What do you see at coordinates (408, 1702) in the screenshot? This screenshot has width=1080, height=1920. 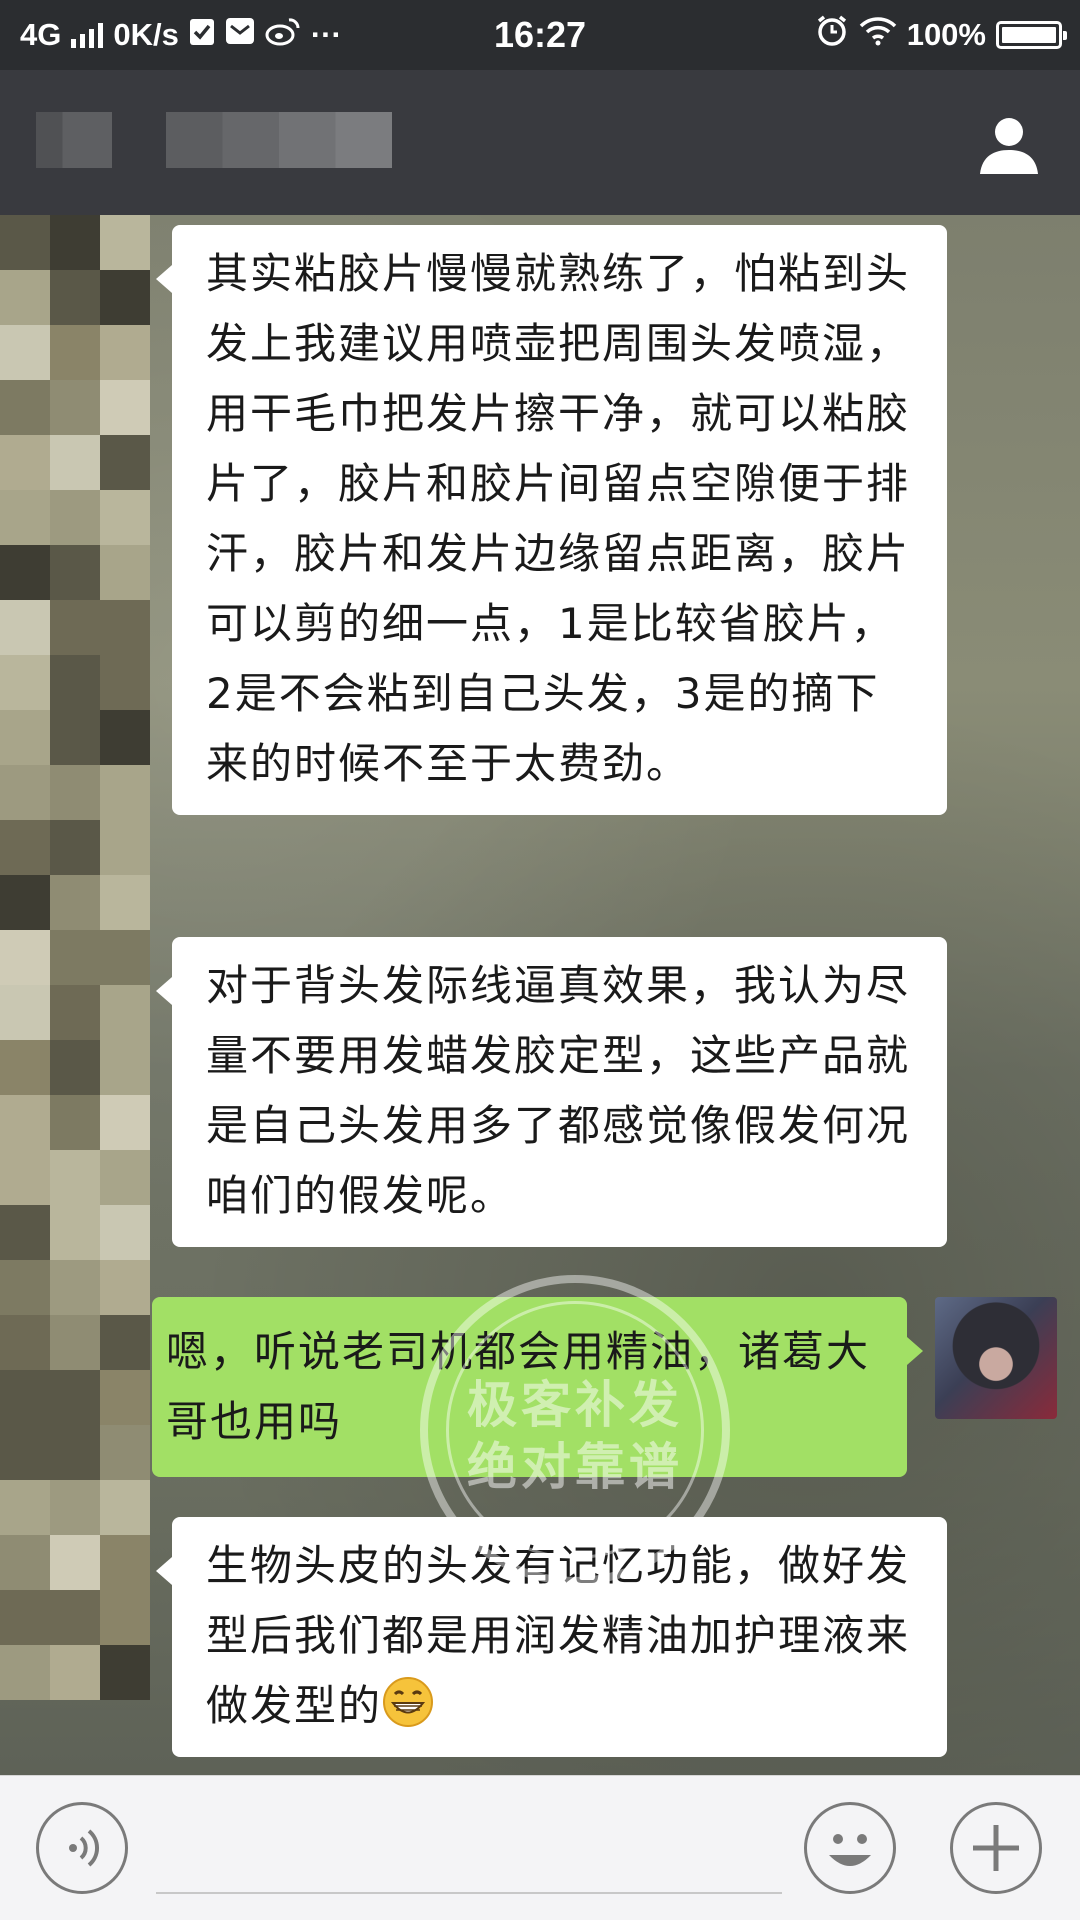 I see `grin-emoji-icon` at bounding box center [408, 1702].